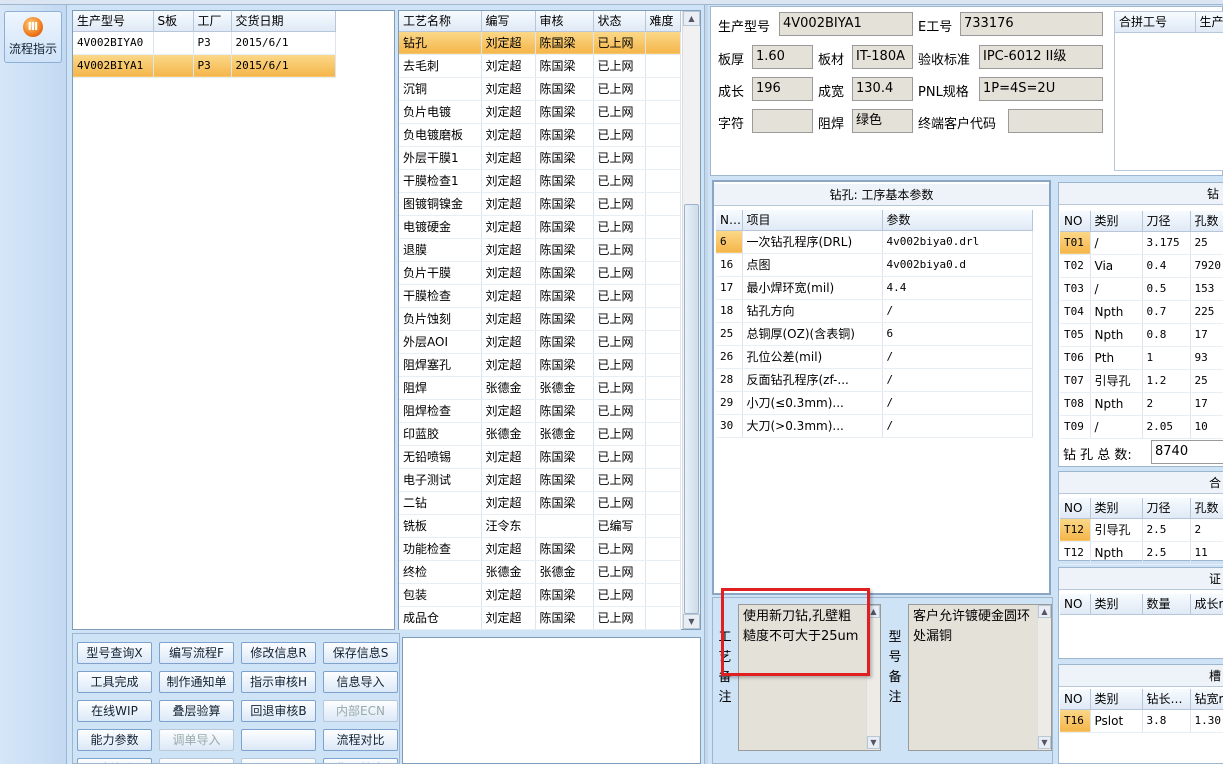  I want to click on tool4-column-header: 钻长mm, so click(1166, 699).